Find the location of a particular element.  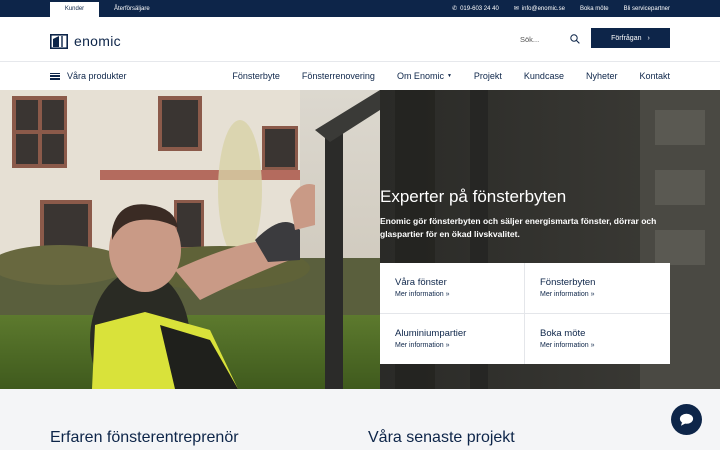

card-aluminiumpartier: Aluminiumpartier Mer information » is located at coordinates (452, 338).